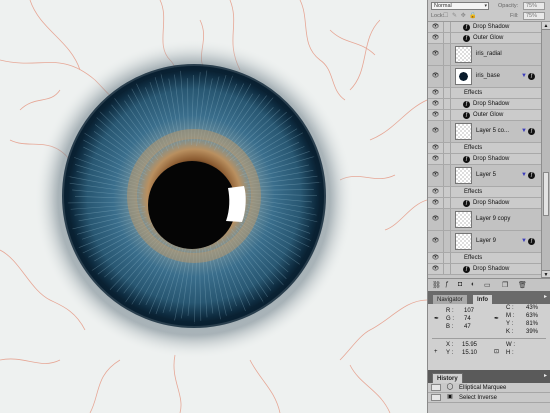 Image resolution: width=550 pixels, height=413 pixels. Describe the element at coordinates (447, 284) in the screenshot. I see `layer-style-icon: ƒ` at that location.